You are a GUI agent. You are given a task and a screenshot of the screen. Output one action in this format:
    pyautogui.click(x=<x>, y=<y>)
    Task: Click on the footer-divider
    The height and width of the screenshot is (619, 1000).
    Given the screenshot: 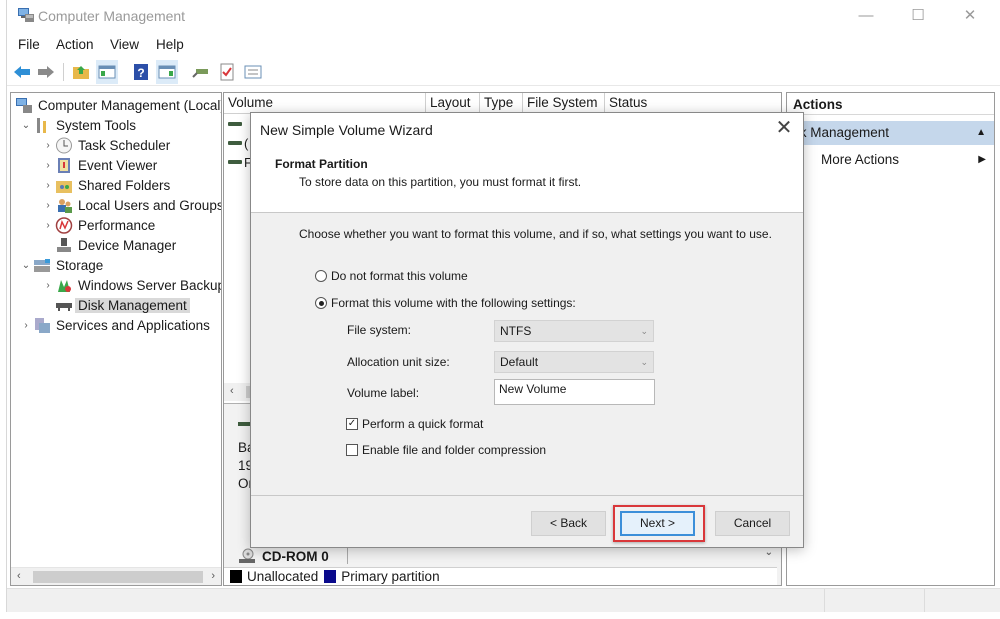 What is the action you would take?
    pyautogui.click(x=527, y=495)
    